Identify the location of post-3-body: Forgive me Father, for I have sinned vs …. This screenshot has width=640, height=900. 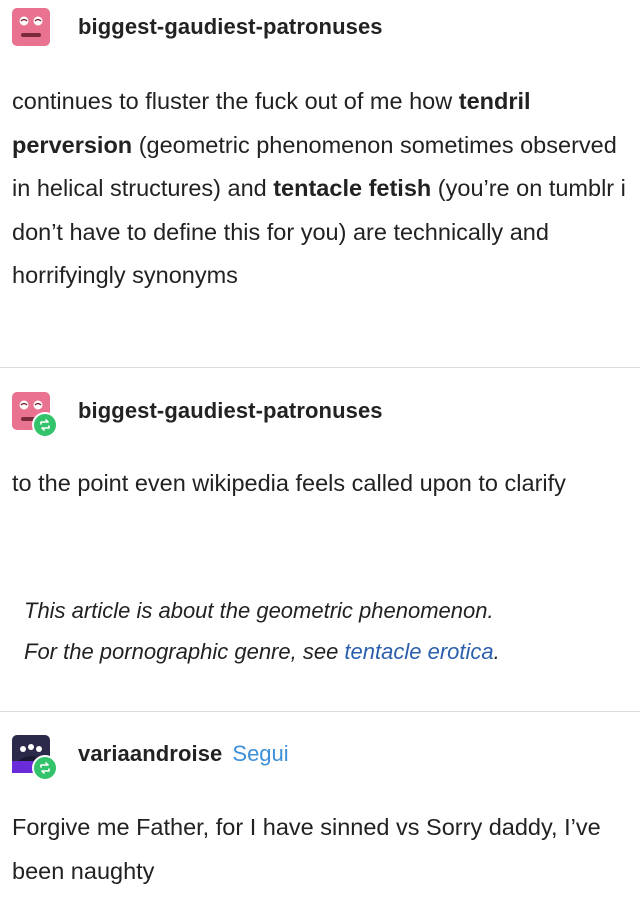
(306, 849).